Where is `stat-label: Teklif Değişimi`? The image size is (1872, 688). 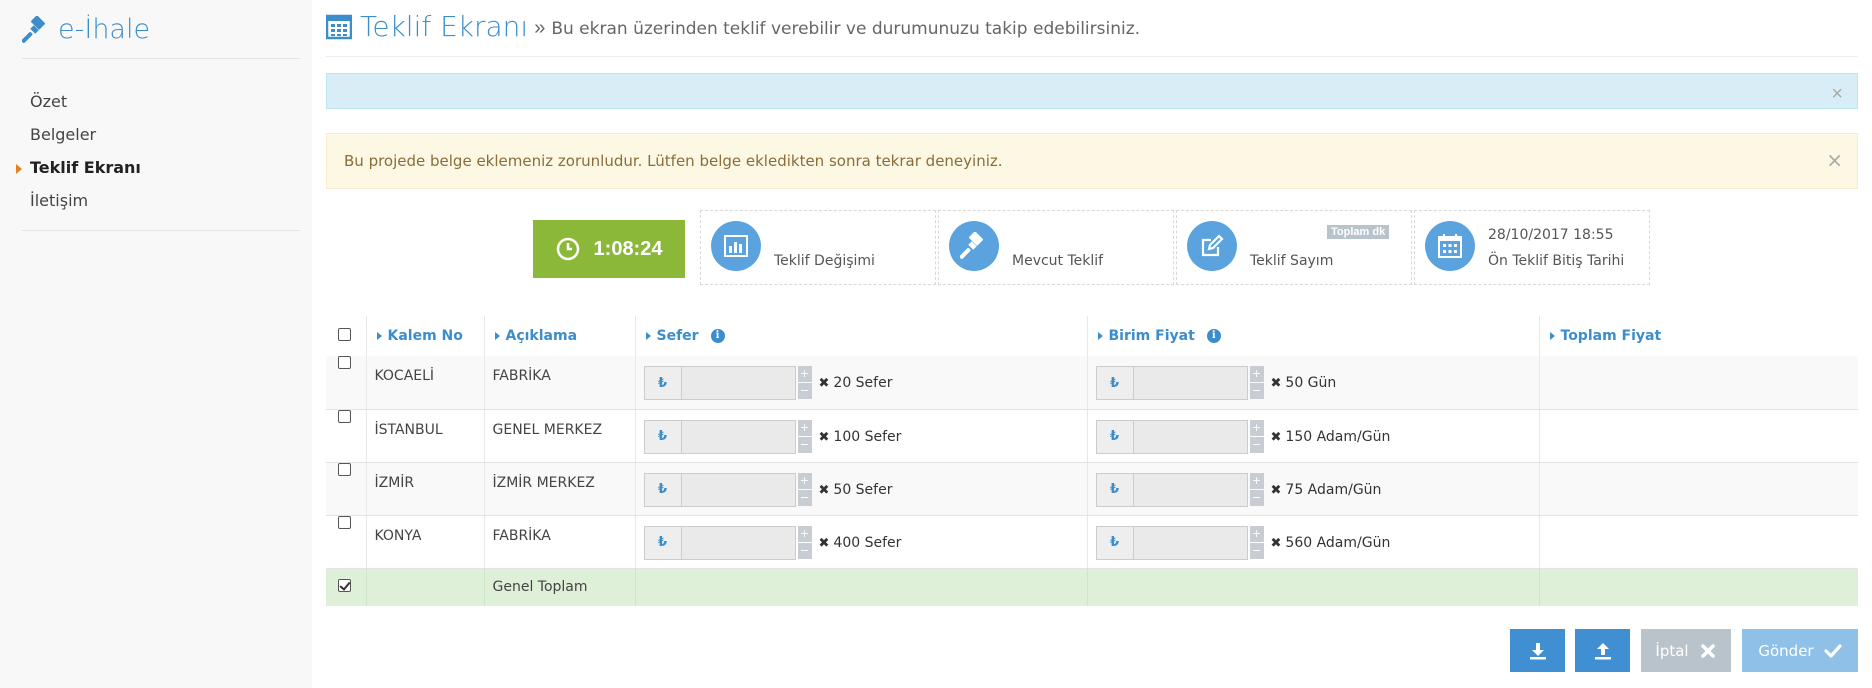
stat-label: Teklif Değişimi is located at coordinates (824, 261).